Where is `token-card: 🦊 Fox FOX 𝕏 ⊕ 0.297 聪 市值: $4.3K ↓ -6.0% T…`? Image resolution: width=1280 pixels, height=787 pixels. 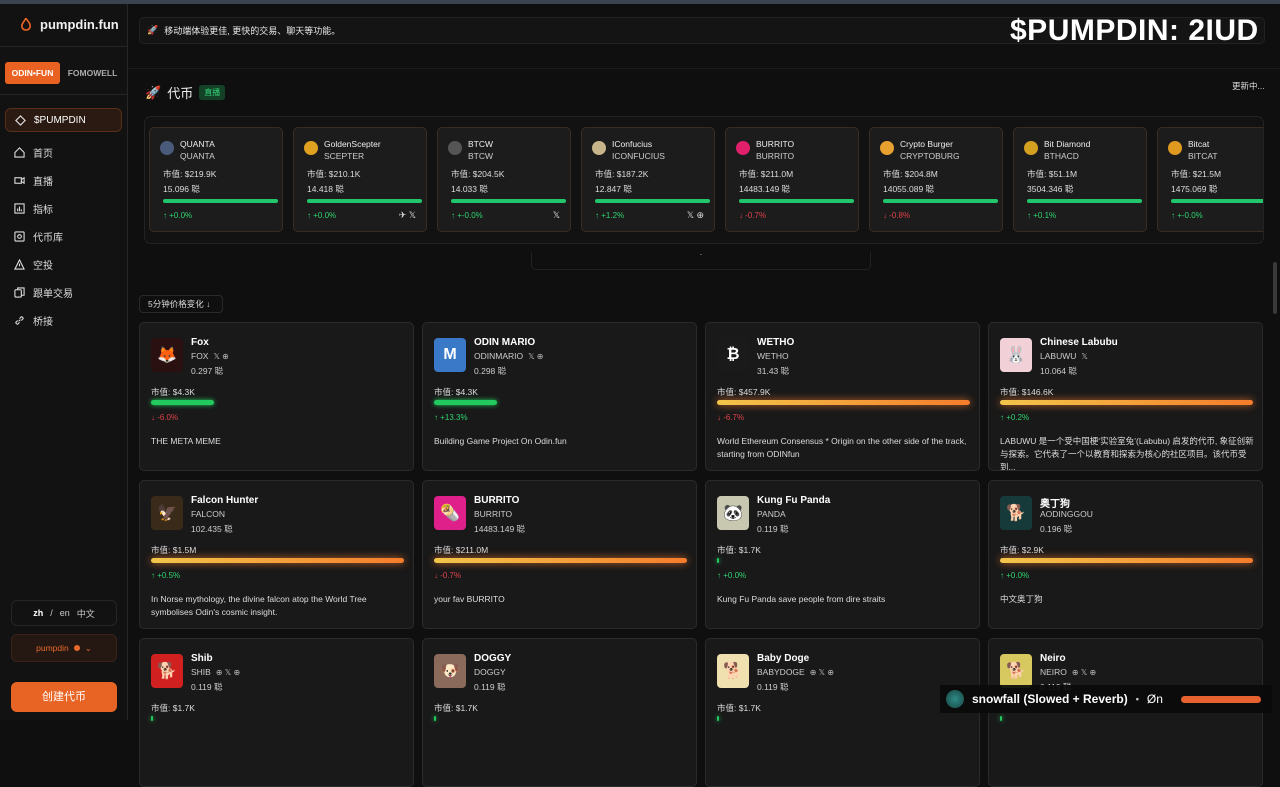 token-card: 🦊 Fox FOX 𝕏 ⊕ 0.297 聪 市值: $4.3K ↓ -6.0% T… is located at coordinates (276, 396).